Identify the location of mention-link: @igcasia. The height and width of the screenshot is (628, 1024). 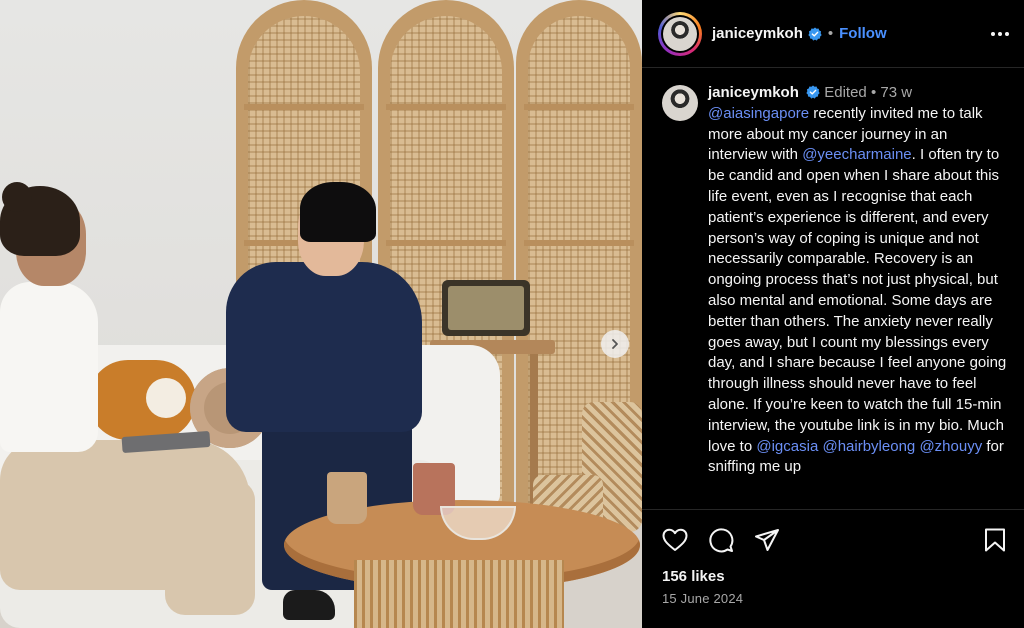
(787, 446).